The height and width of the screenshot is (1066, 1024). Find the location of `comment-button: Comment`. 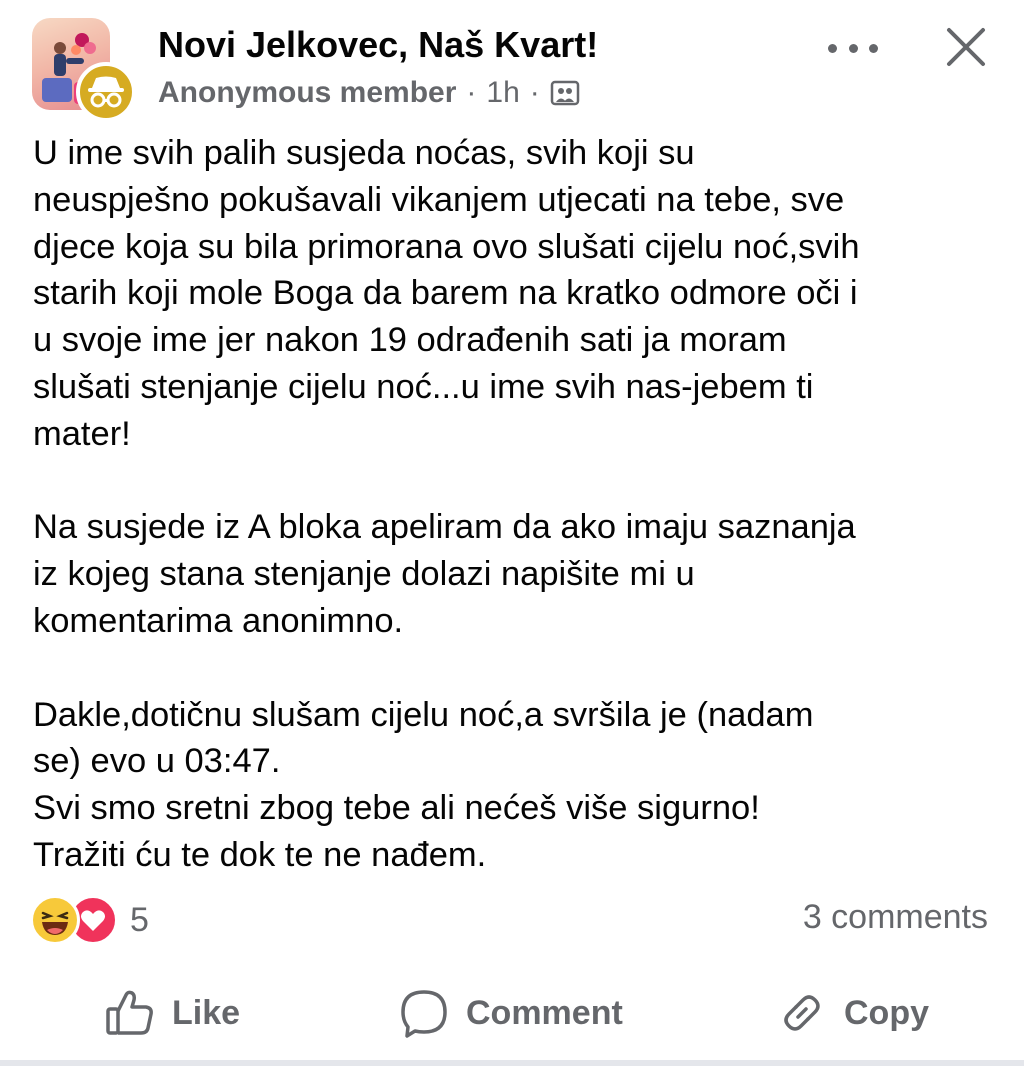

comment-button: Comment is located at coordinates (510, 1013).